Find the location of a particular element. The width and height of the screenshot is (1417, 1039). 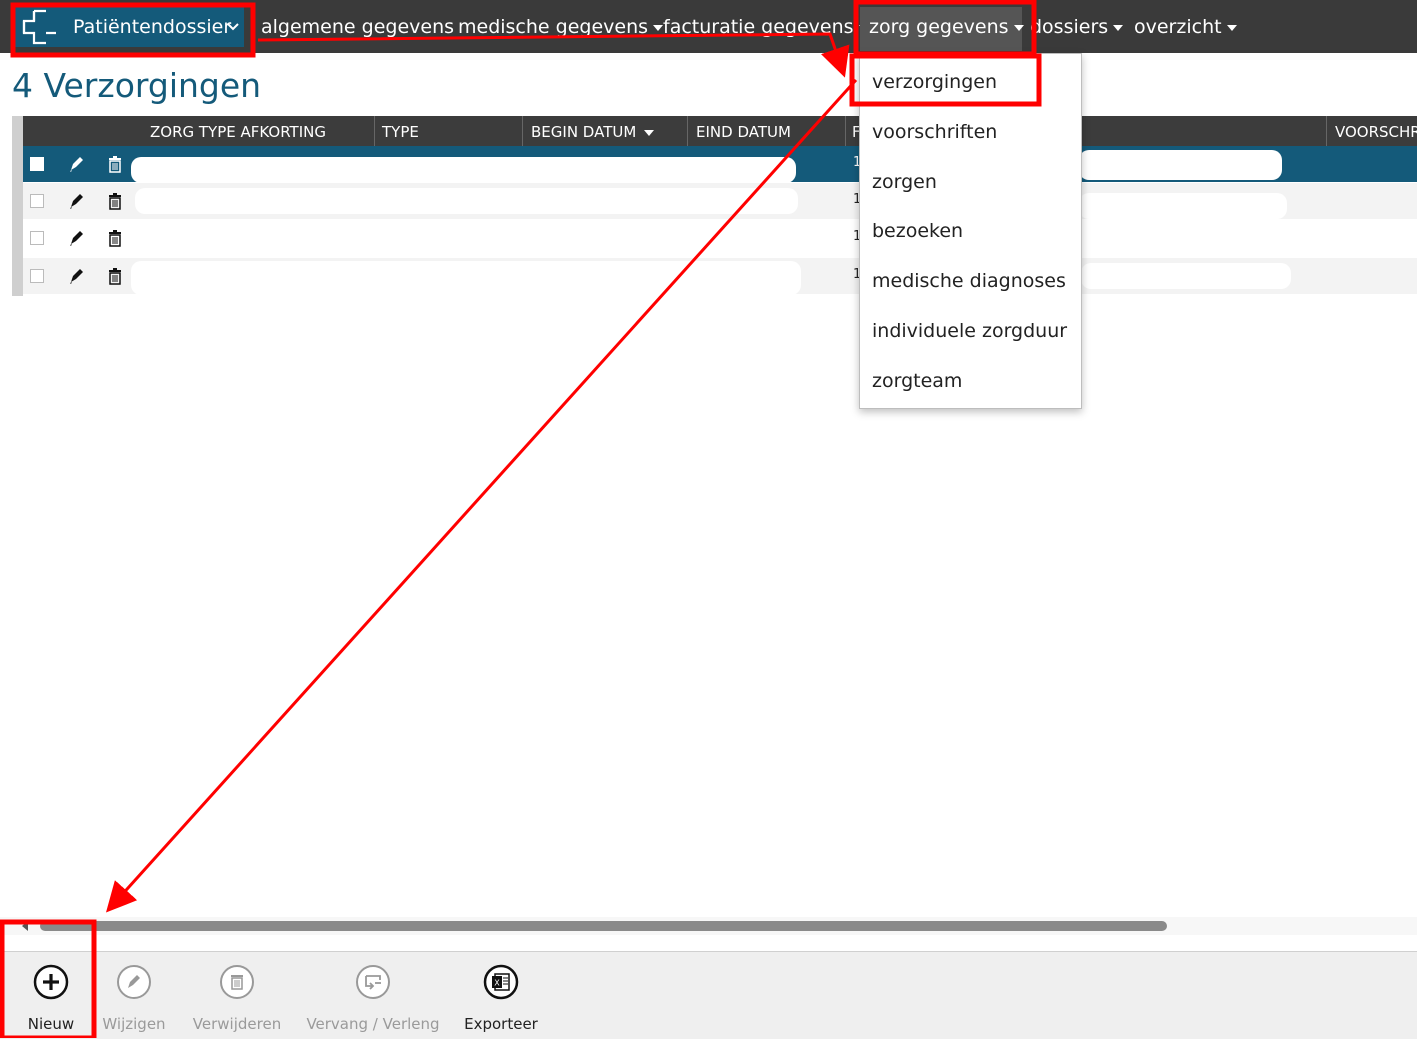

brand-menu: Patiëntendossier is located at coordinates (129, 27).